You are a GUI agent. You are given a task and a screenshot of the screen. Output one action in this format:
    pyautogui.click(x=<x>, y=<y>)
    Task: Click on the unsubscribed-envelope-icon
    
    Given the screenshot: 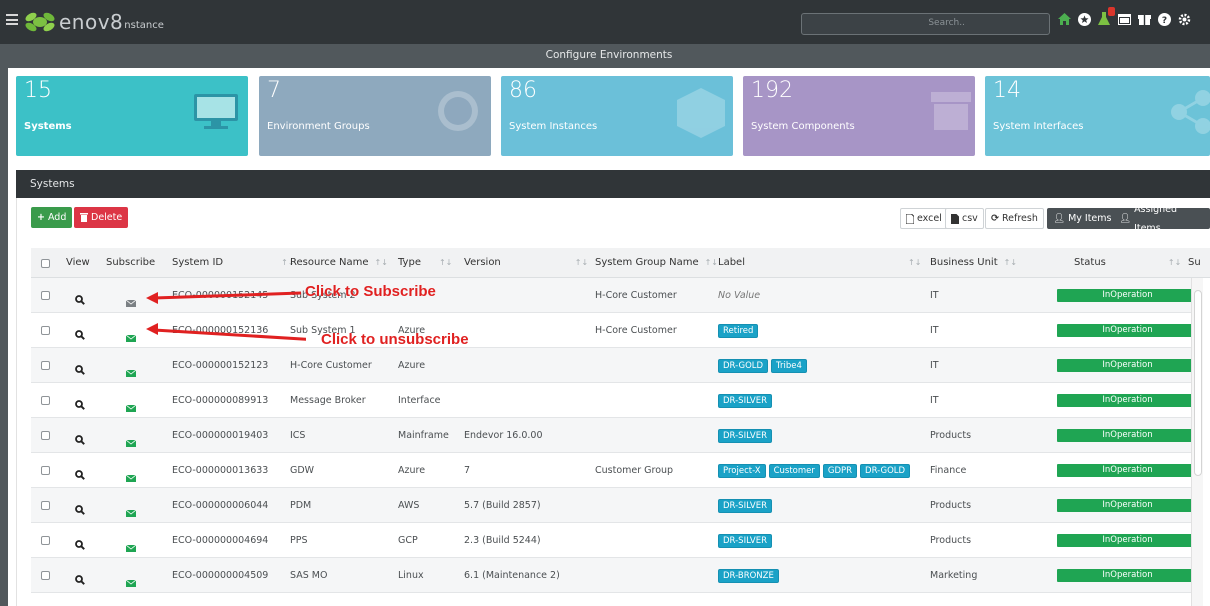 What is the action you would take?
    pyautogui.click(x=131, y=299)
    